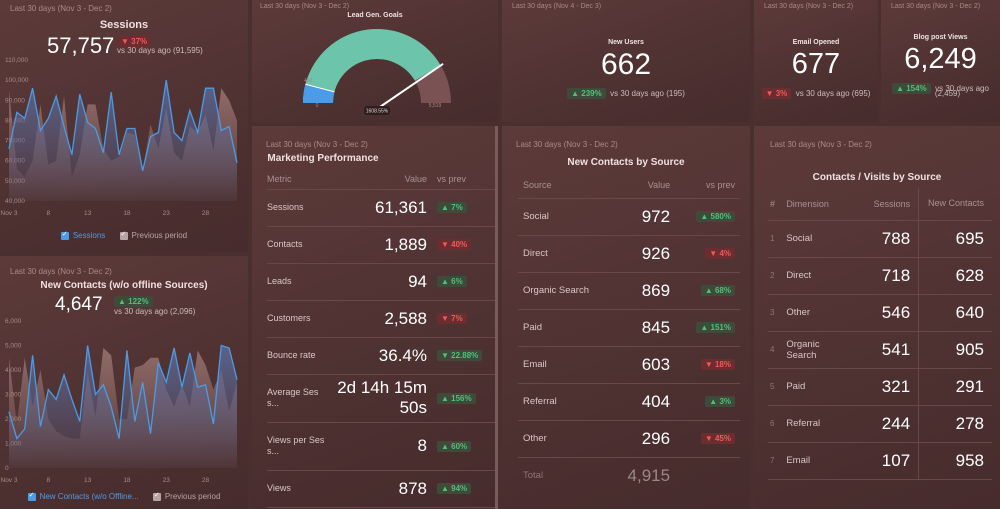 The image size is (1000, 509). Describe the element at coordinates (382, 245) in the screenshot. I see `table-row: Contacts 1,889 ▼ 40%` at that location.